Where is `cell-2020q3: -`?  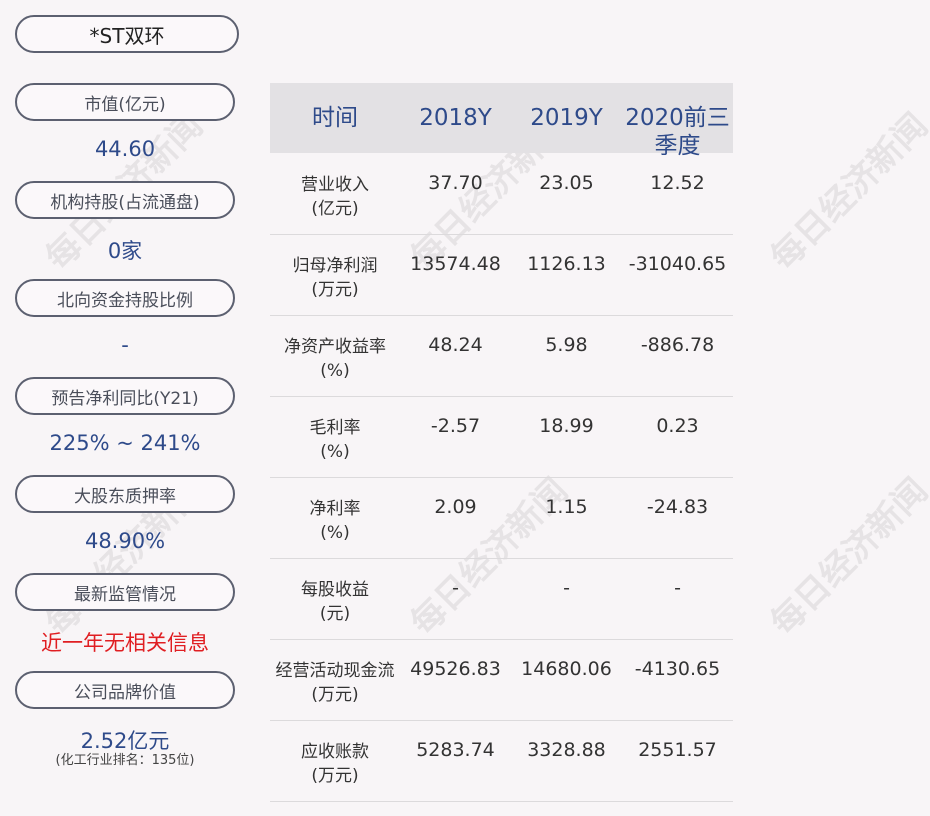
cell-2020q3: - is located at coordinates (677, 588).